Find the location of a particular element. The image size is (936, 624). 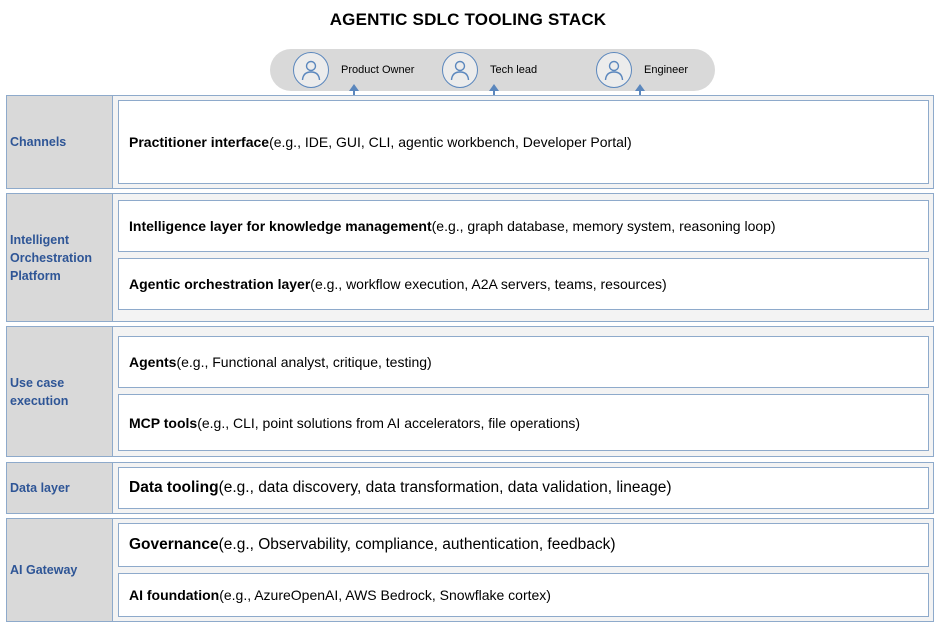

layer-name: Agentic orchestration layer is located at coordinates (220, 284).